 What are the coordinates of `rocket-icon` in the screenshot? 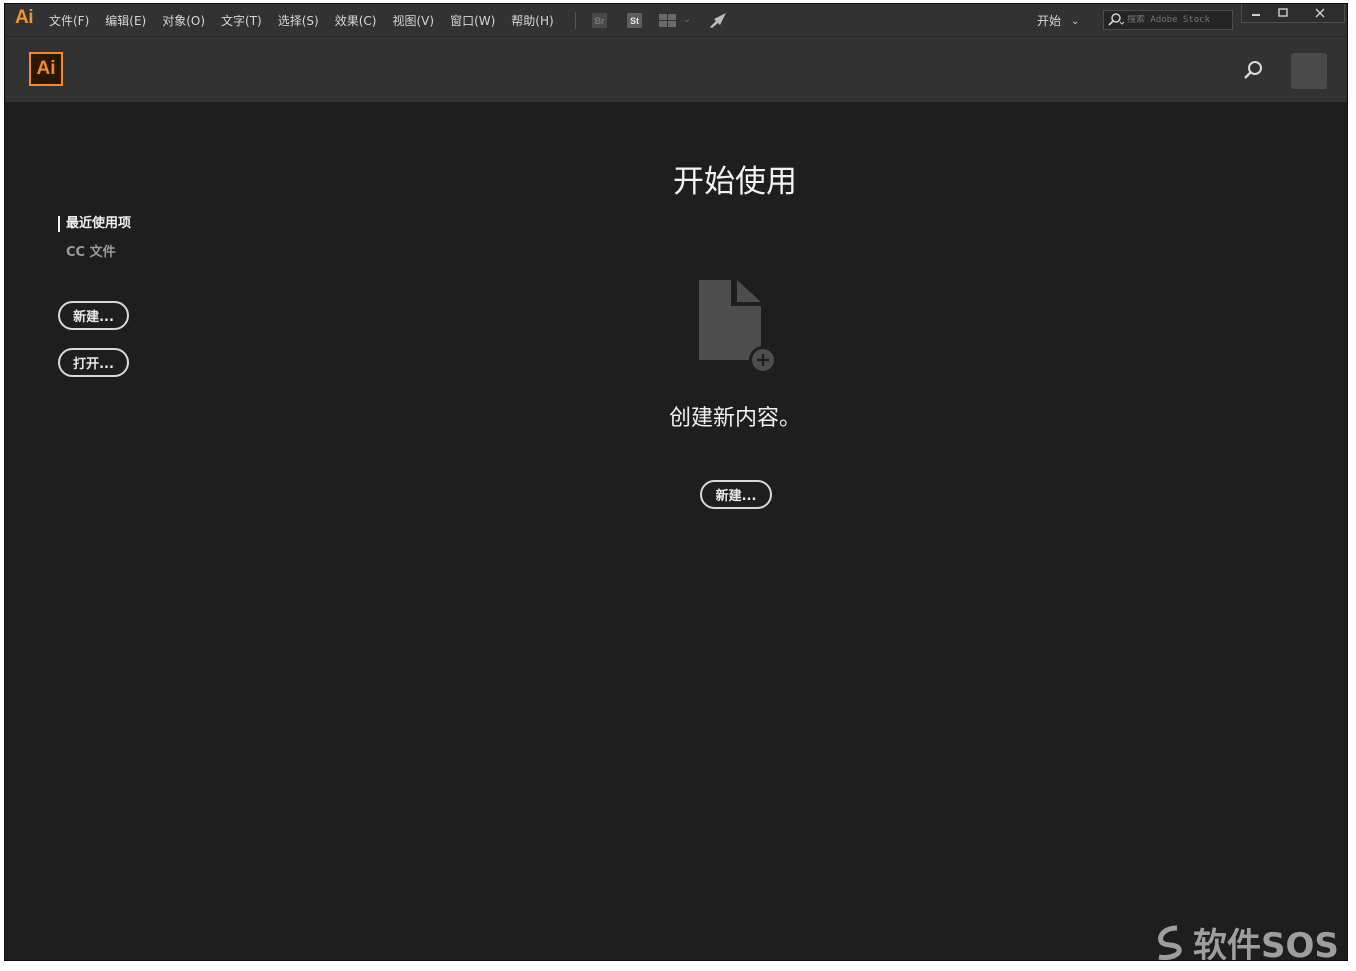 It's located at (718, 22).